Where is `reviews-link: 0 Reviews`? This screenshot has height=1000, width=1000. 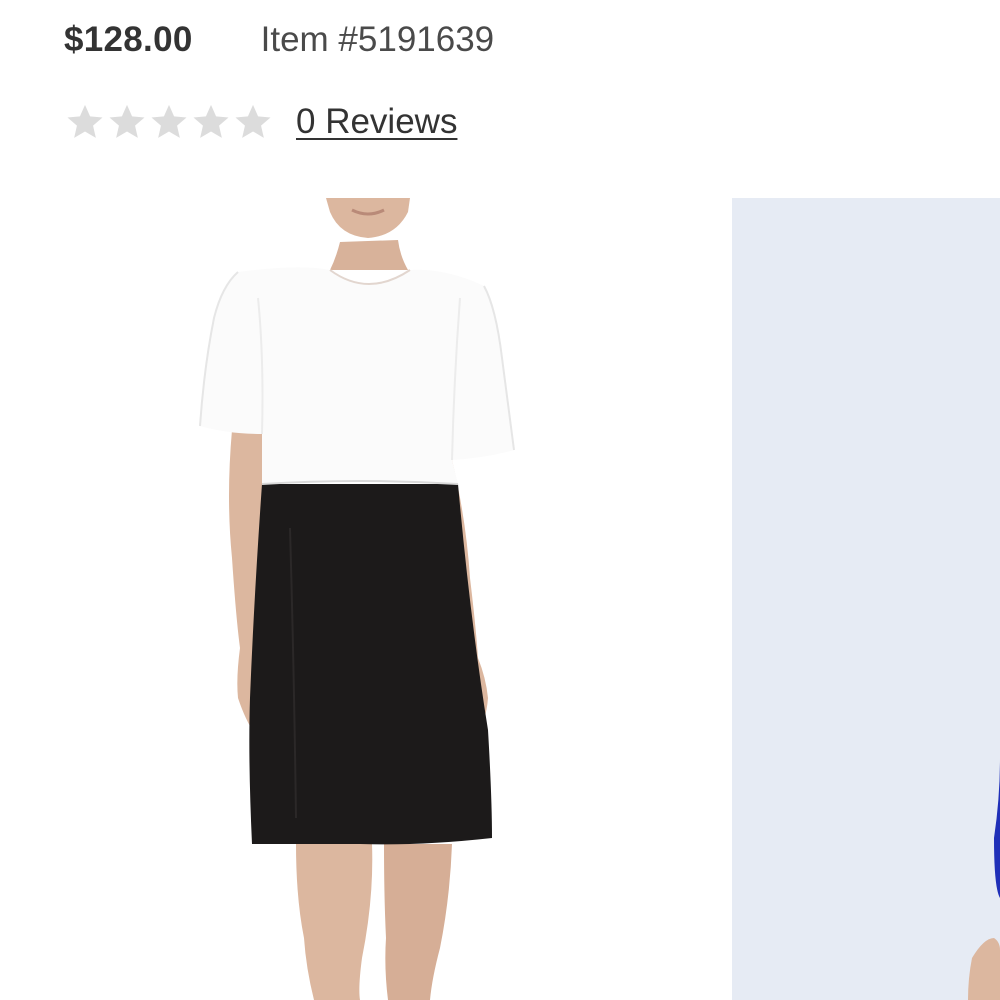
reviews-link: 0 Reviews is located at coordinates (376, 122).